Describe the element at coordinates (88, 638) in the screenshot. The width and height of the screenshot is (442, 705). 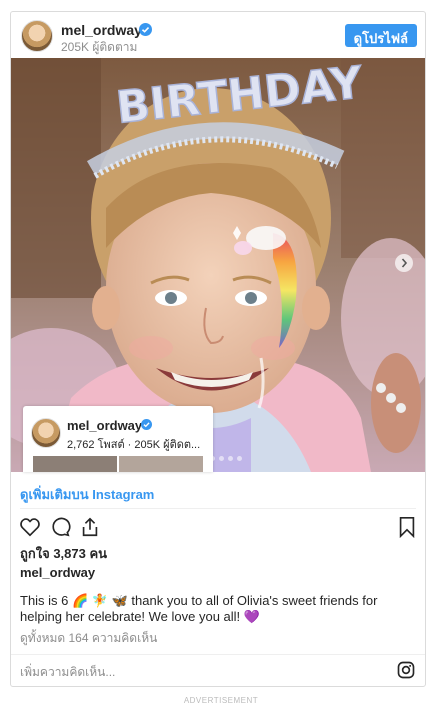
I see `view-all-comments-link: ดูทั้งหมด 164 ความคิดเห็น` at that location.